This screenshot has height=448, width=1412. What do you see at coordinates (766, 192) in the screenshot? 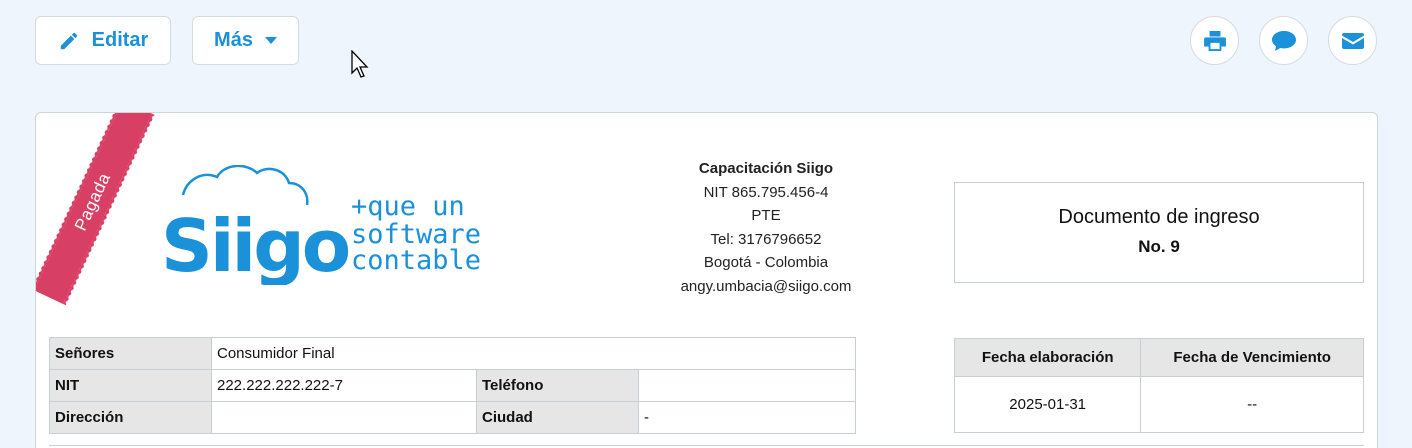
I see `company-nit: NIT 865.795.456-4` at bounding box center [766, 192].